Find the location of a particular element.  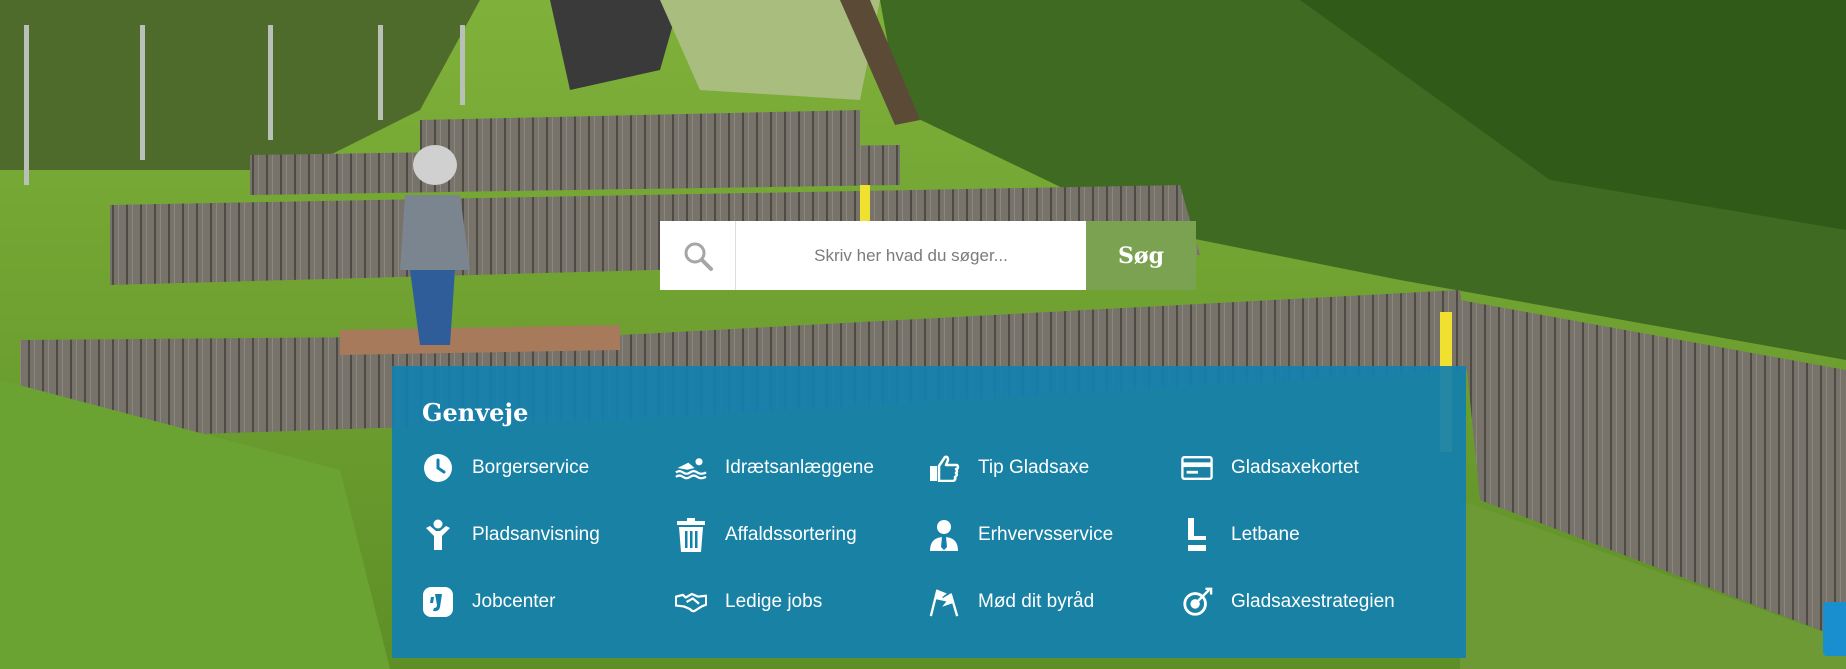

shortcut-label: Pladsanvisning is located at coordinates (536, 534).